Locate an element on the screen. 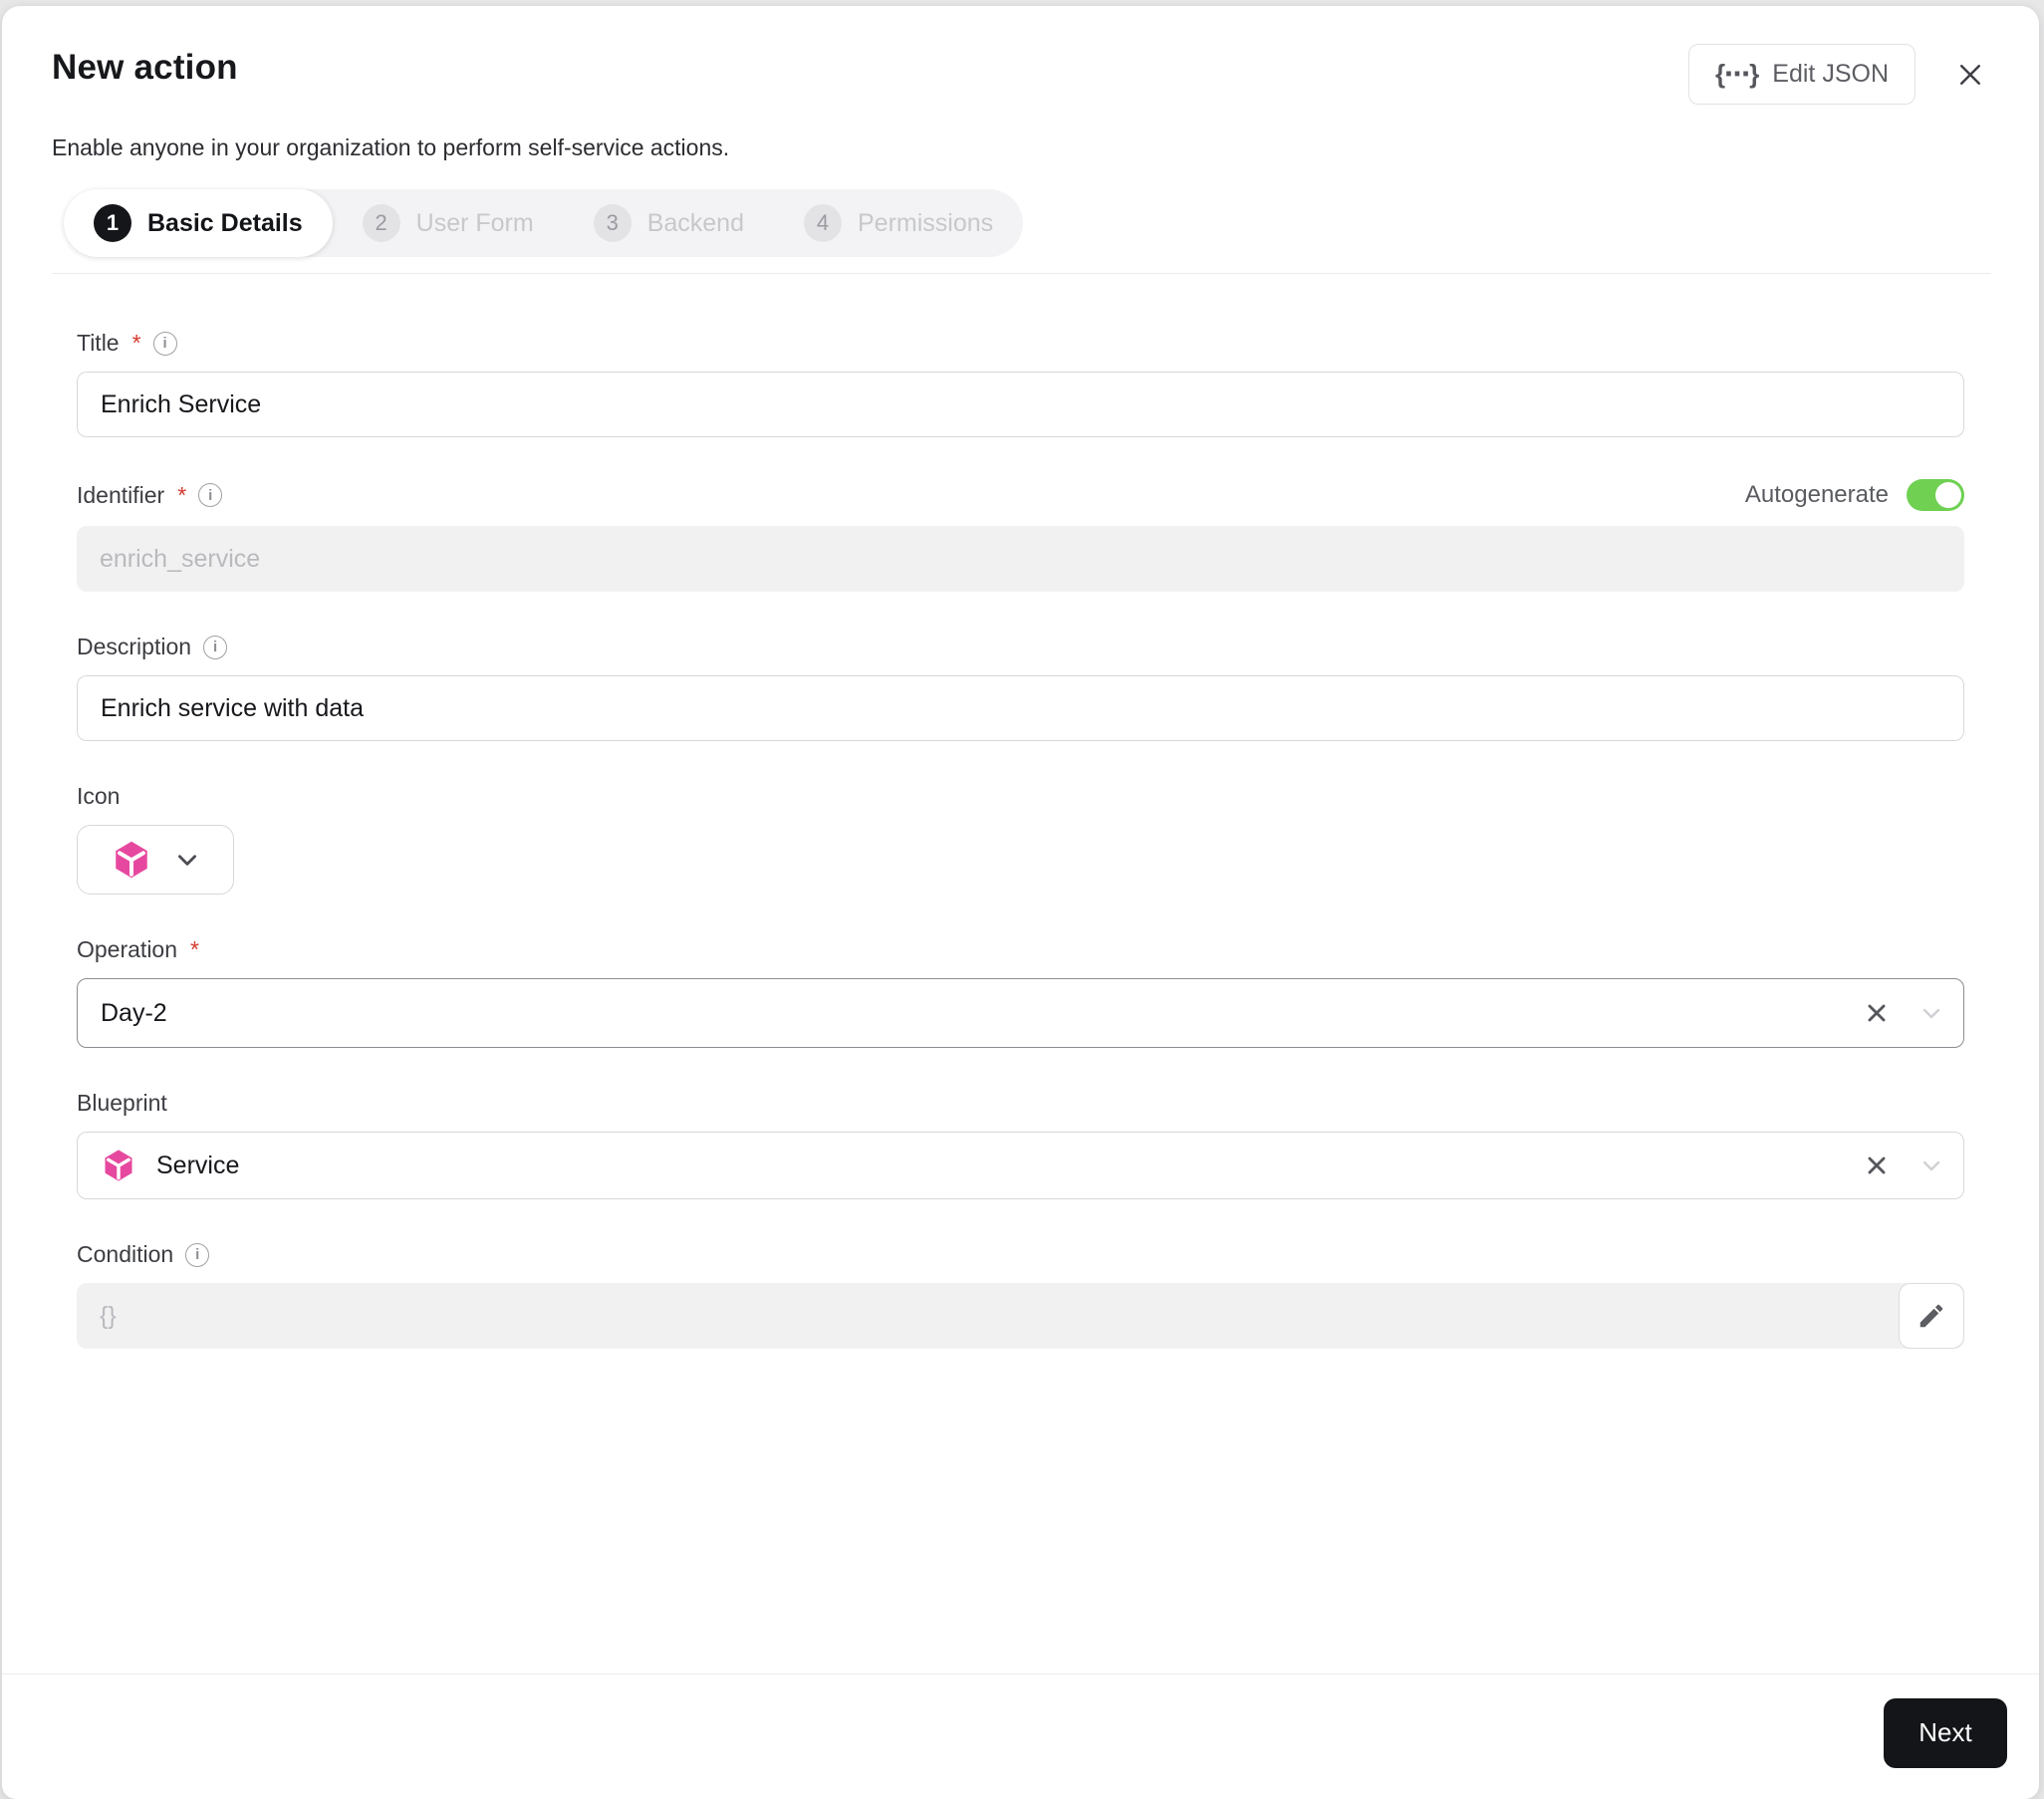  description-field-group: Description i is located at coordinates (1021, 687).